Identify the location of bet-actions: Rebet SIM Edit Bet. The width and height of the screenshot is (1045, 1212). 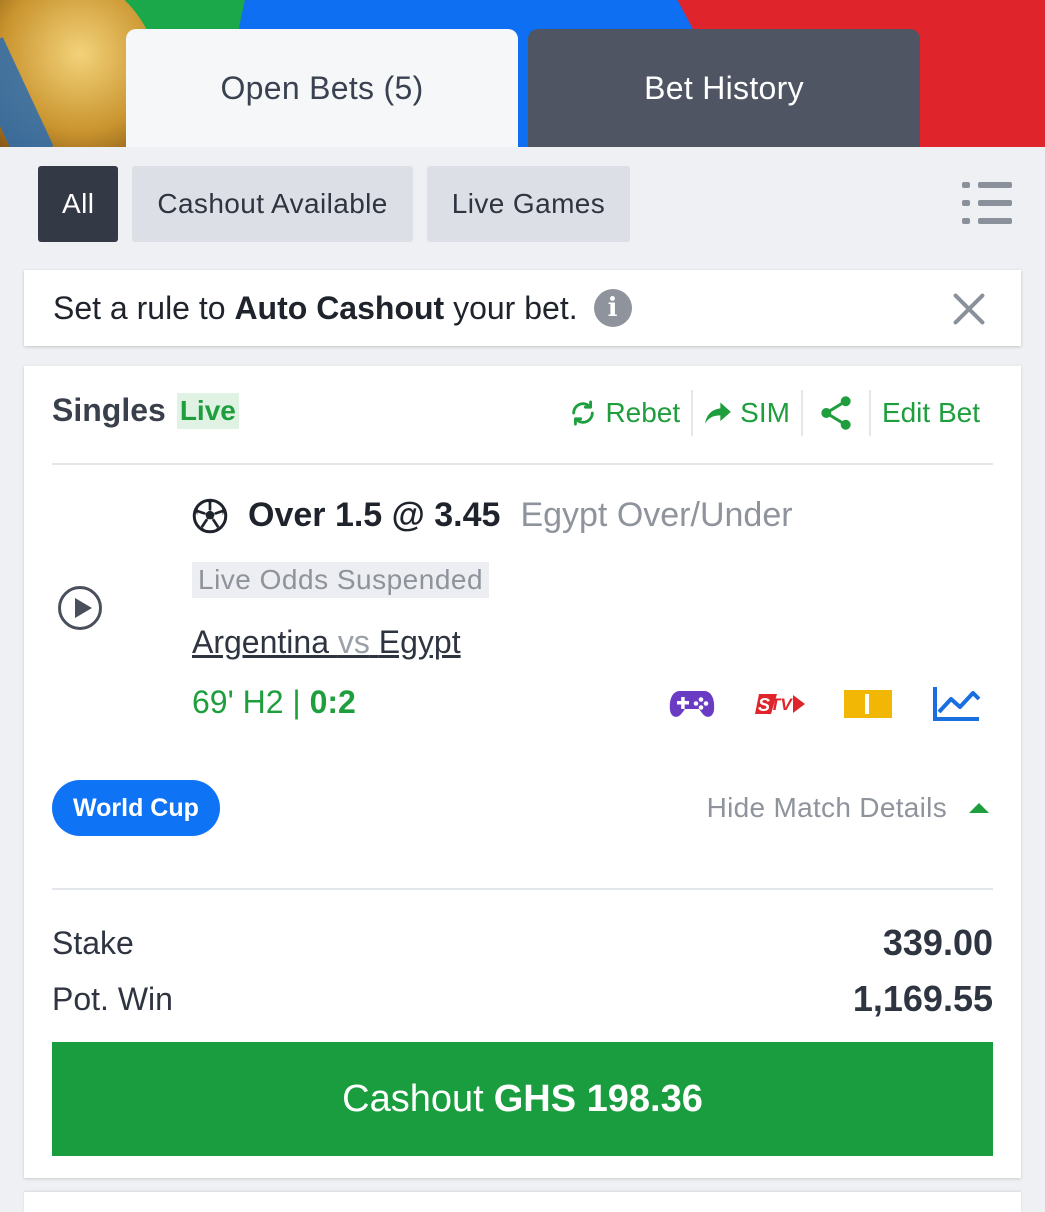
(774, 413).